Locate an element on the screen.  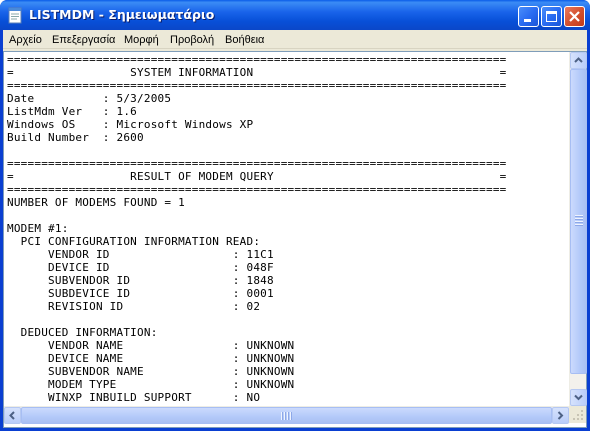
minimize-icon is located at coordinates (527, 20).